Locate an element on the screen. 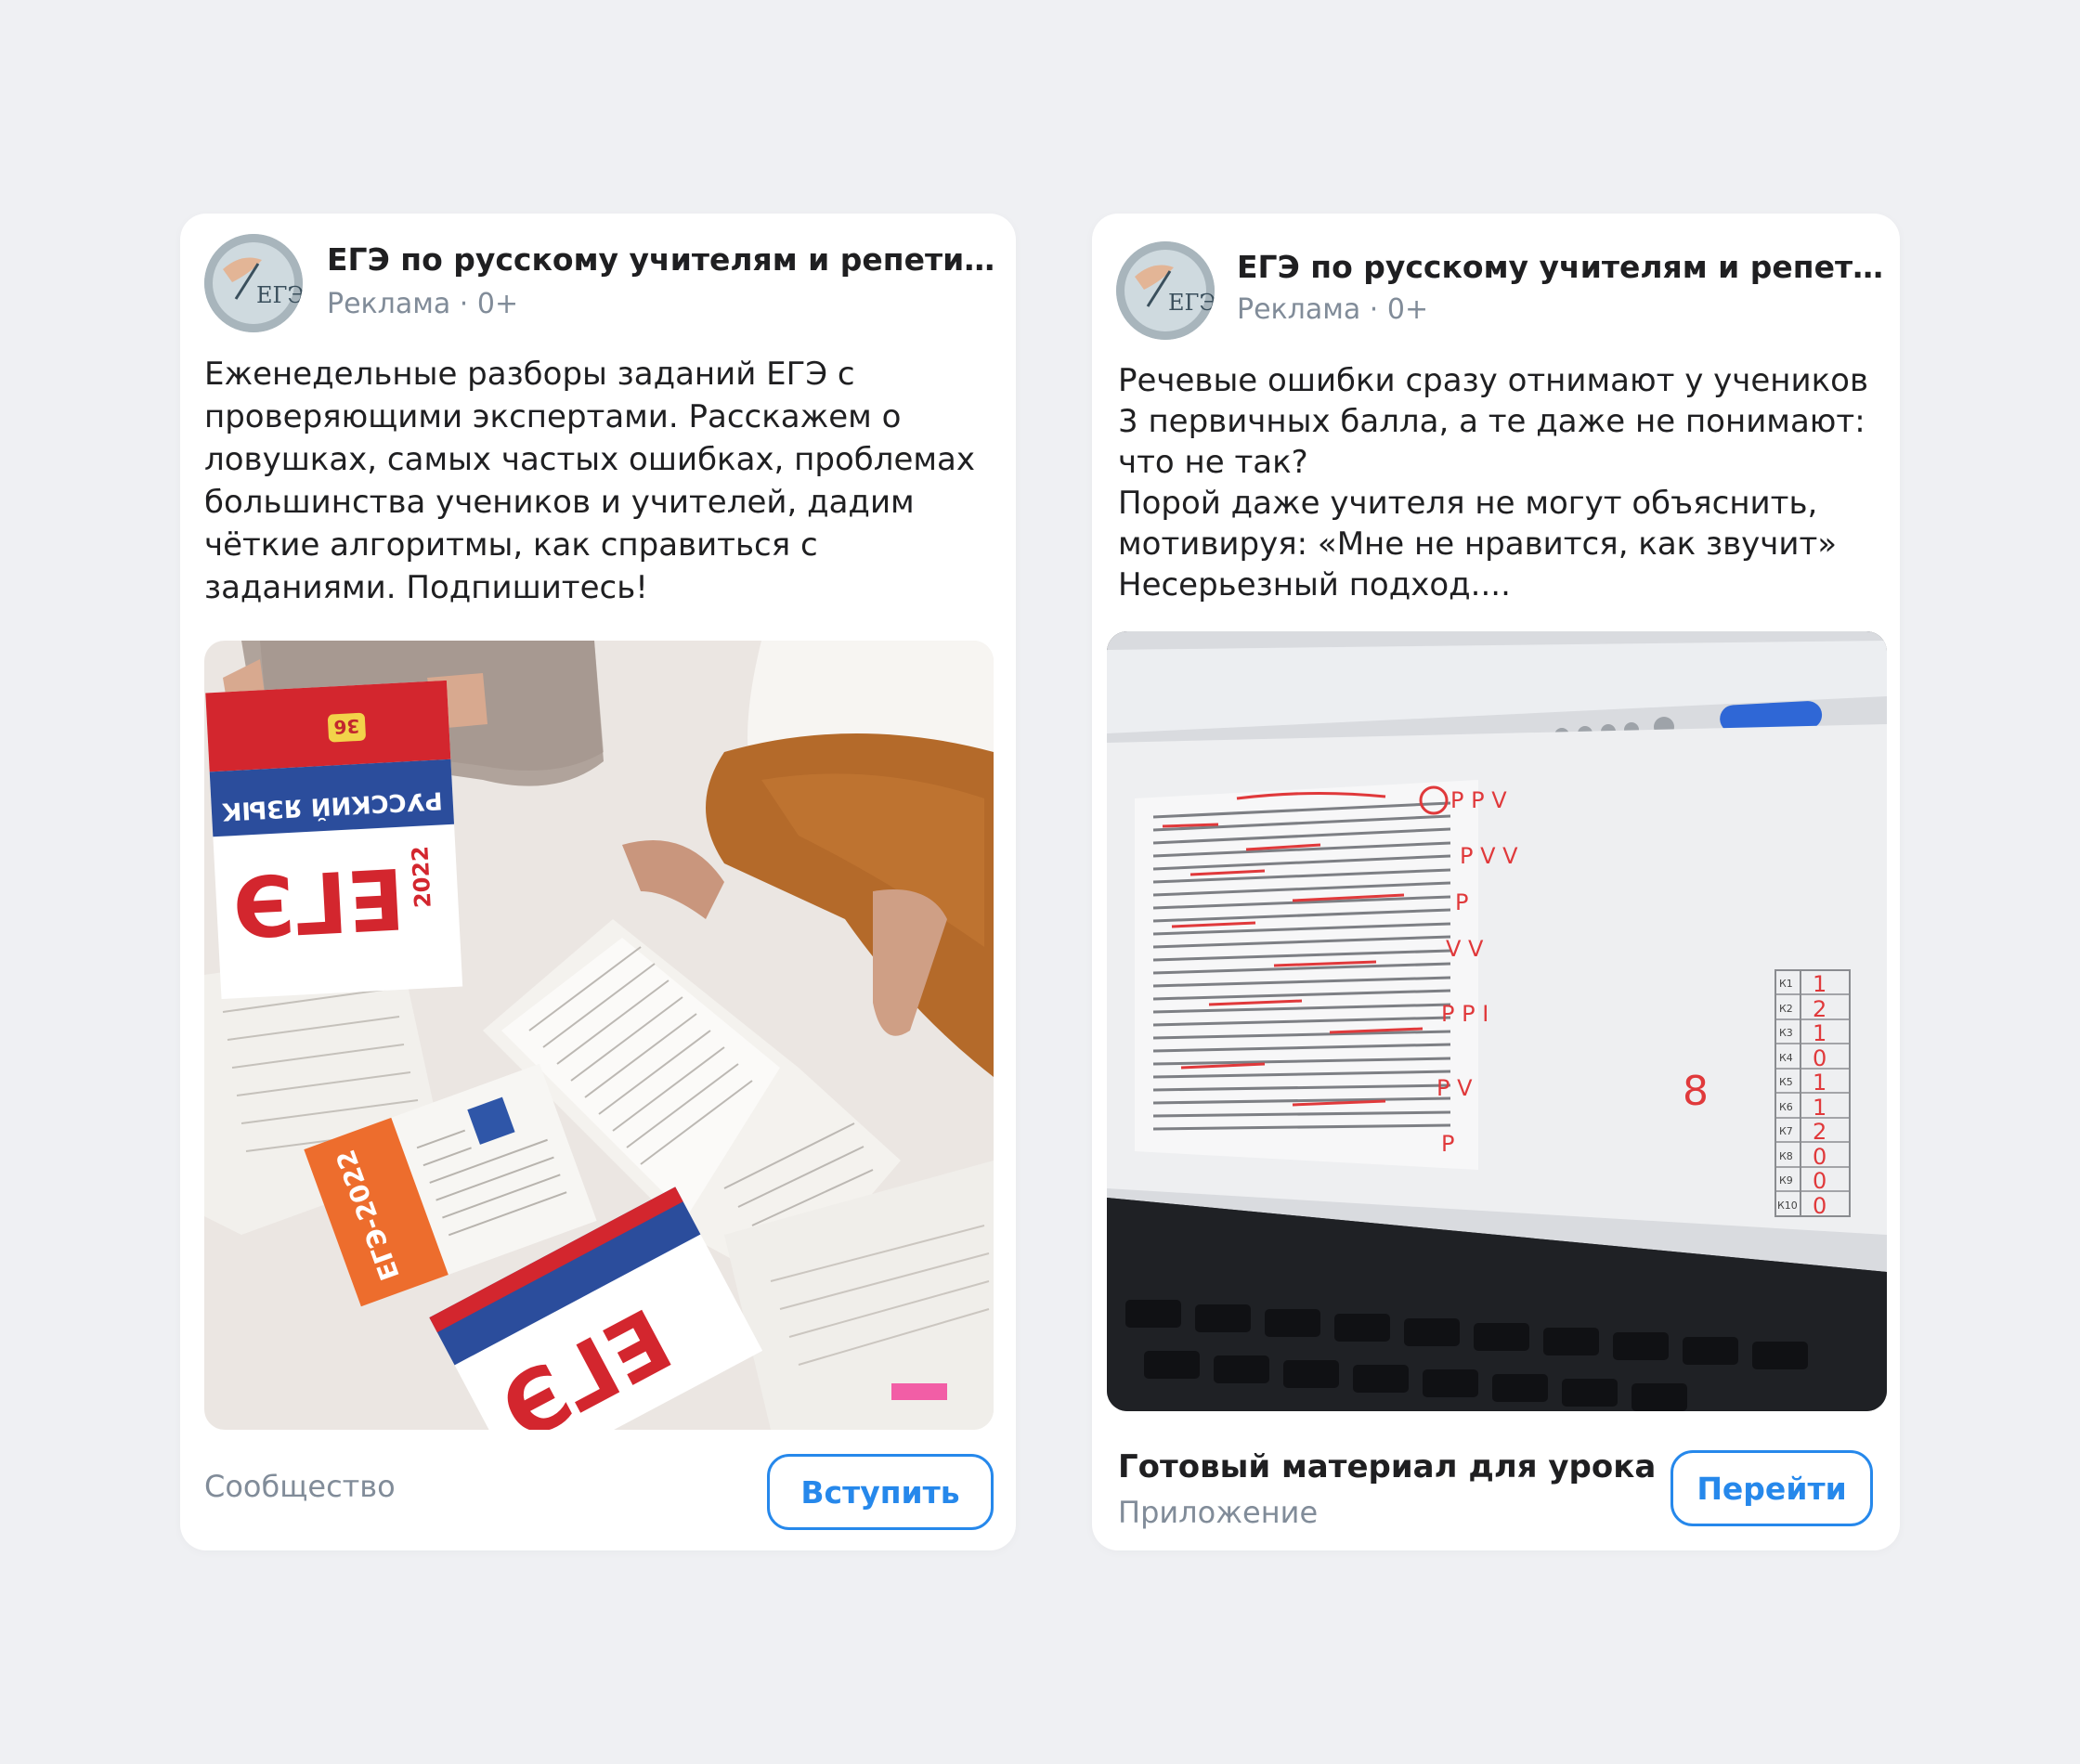  criterion-label: К3 is located at coordinates (1786, 1033).